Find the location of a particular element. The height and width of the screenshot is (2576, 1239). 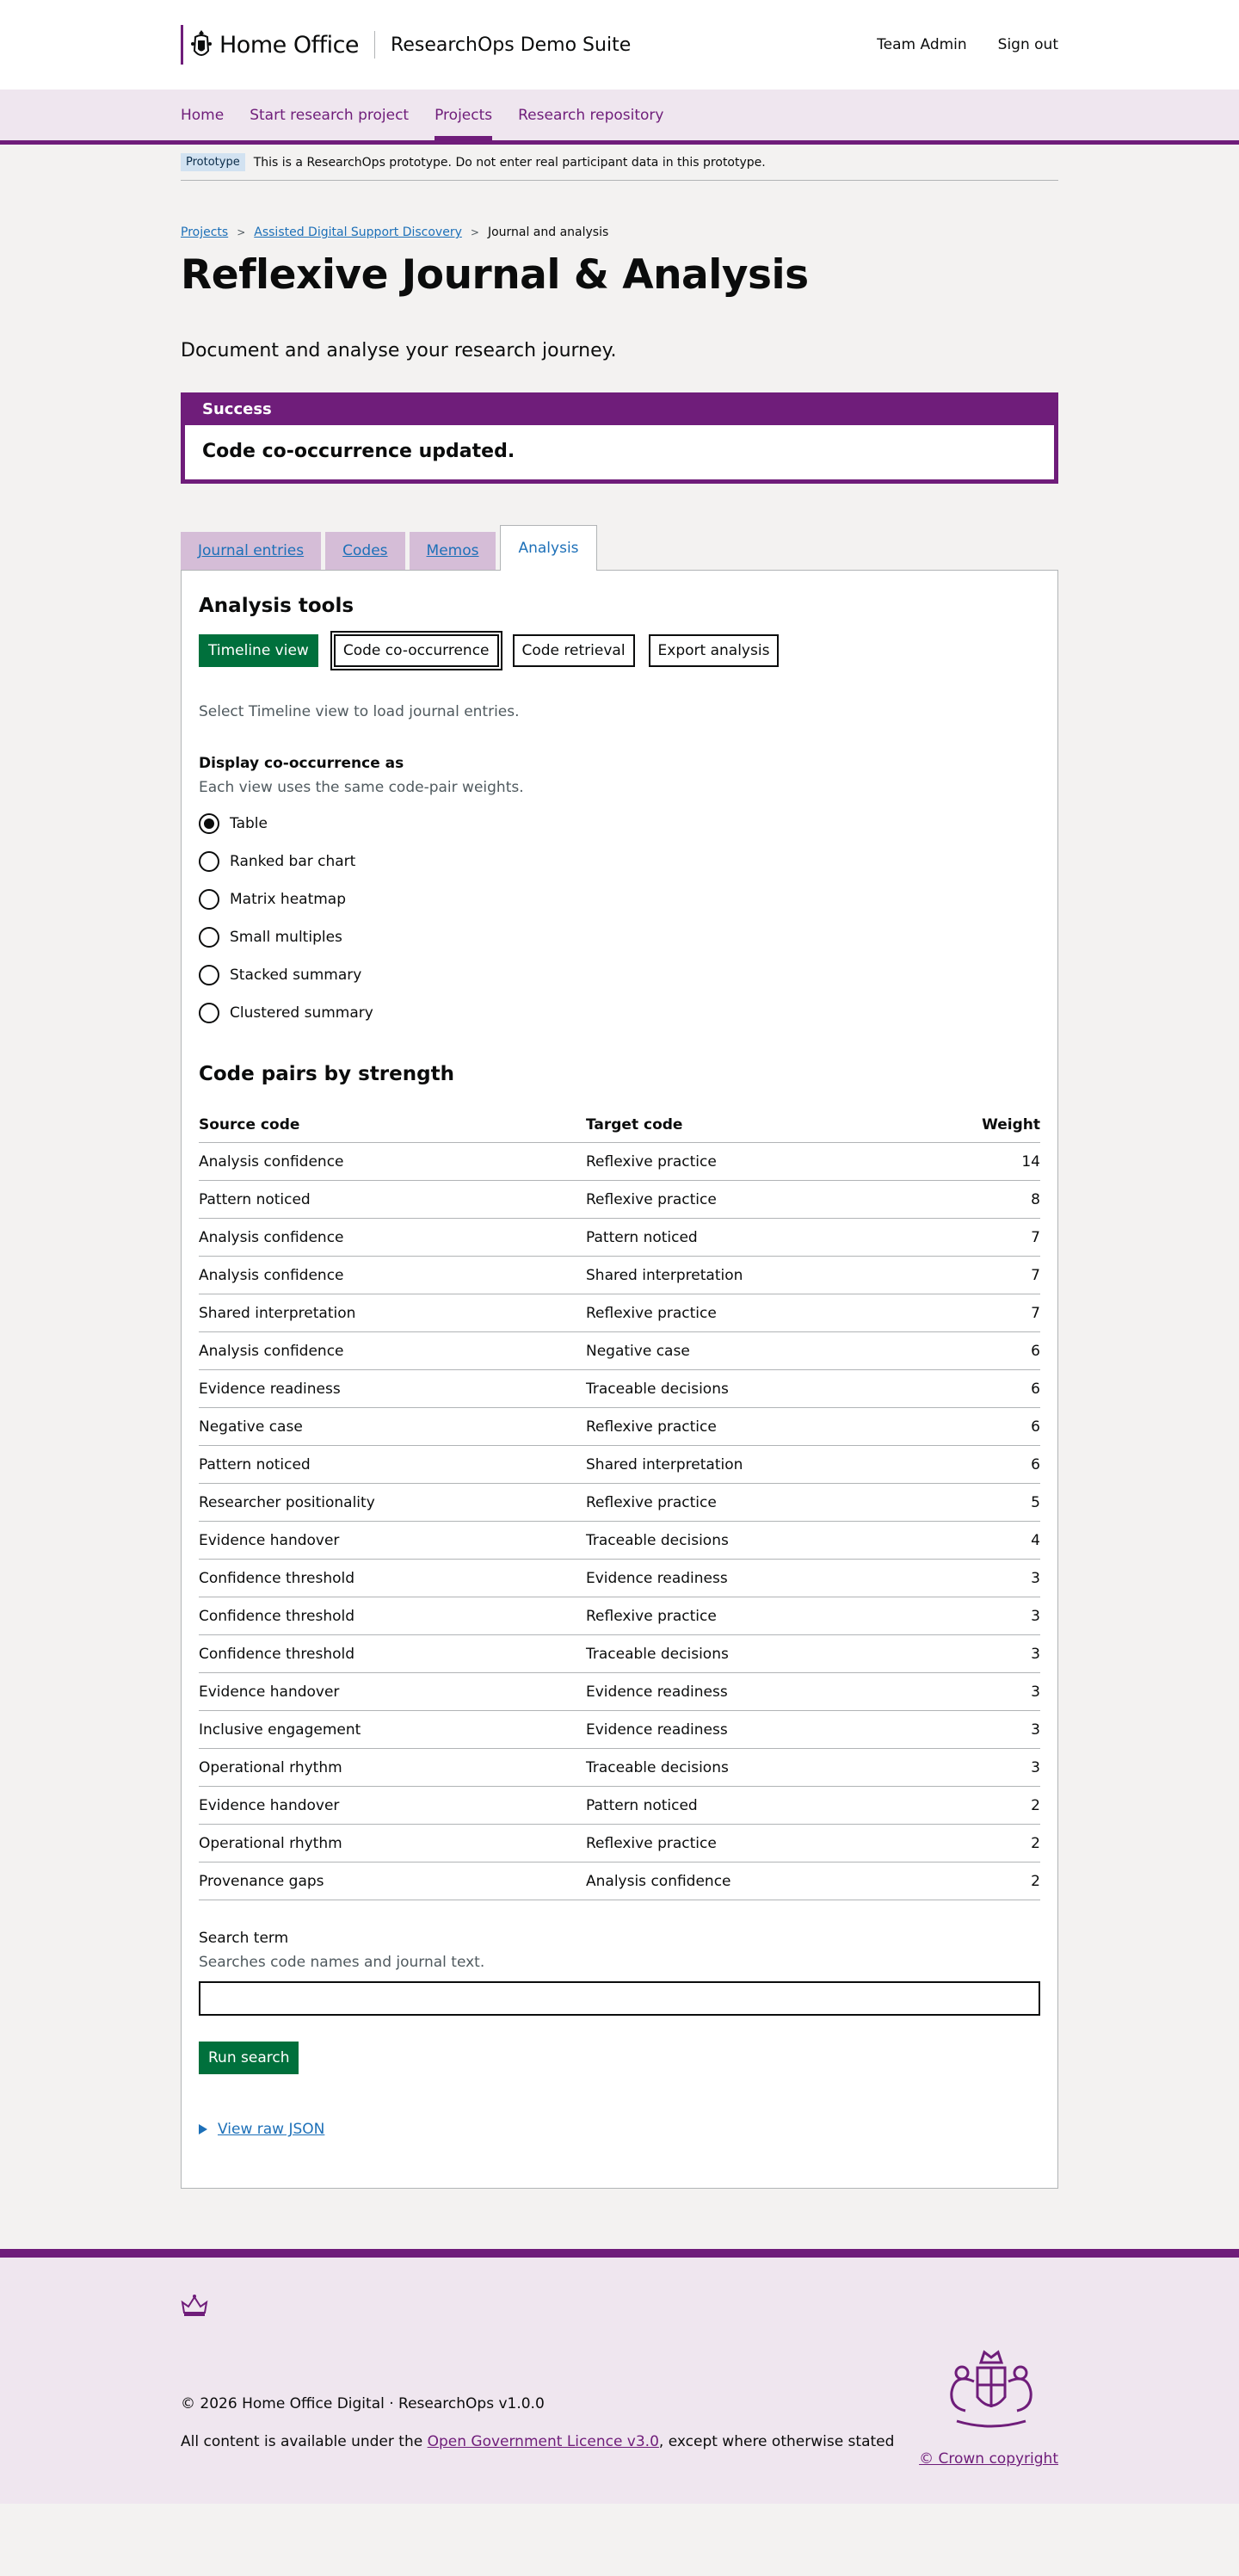

nav-item-projects: Projects is located at coordinates (464, 115).